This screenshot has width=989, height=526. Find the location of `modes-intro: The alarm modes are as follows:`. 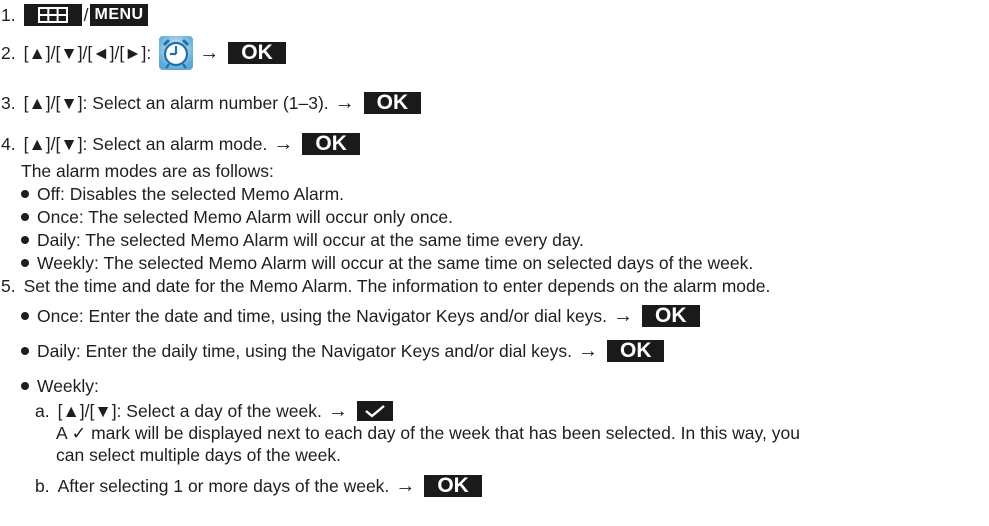

modes-intro: The alarm modes are as follows: is located at coordinates (147, 171).